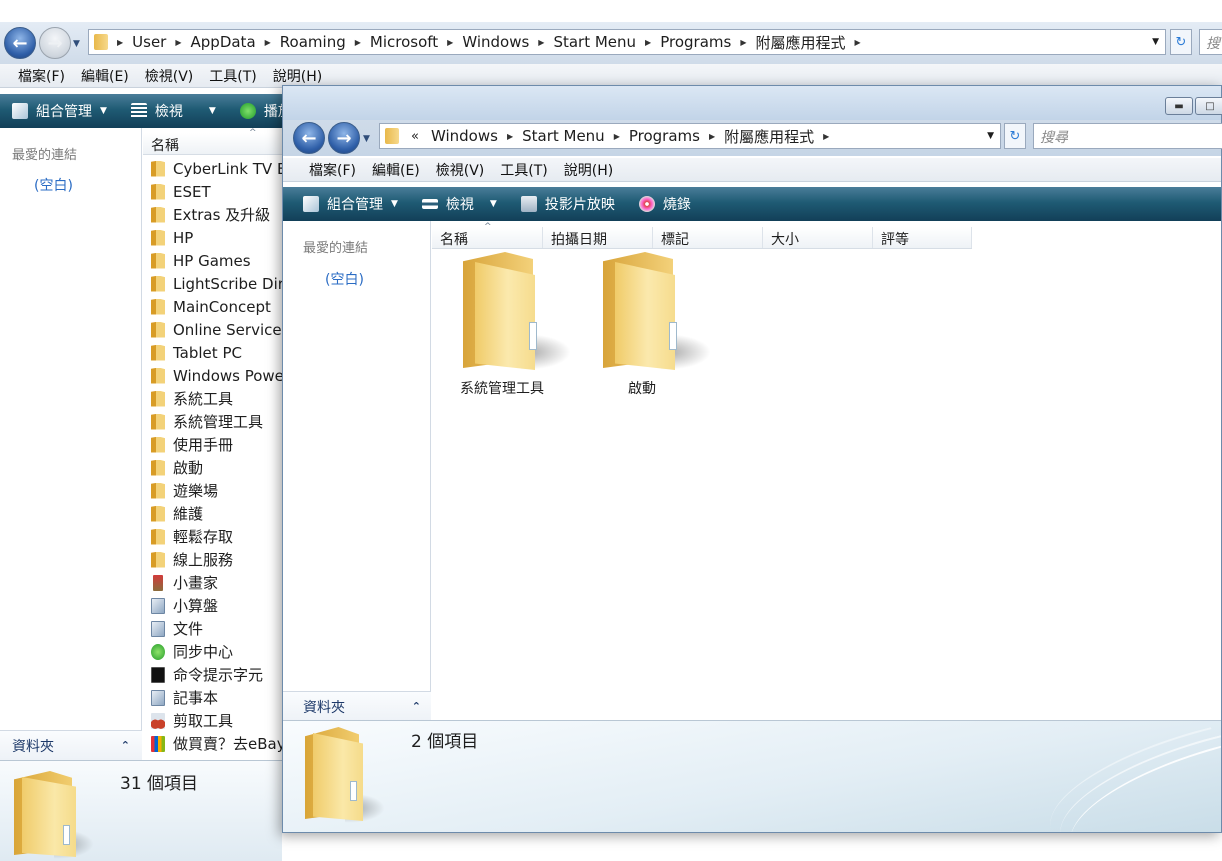  Describe the element at coordinates (404, 42) in the screenshot. I see `breadcrumb-item: Microsoft` at that location.